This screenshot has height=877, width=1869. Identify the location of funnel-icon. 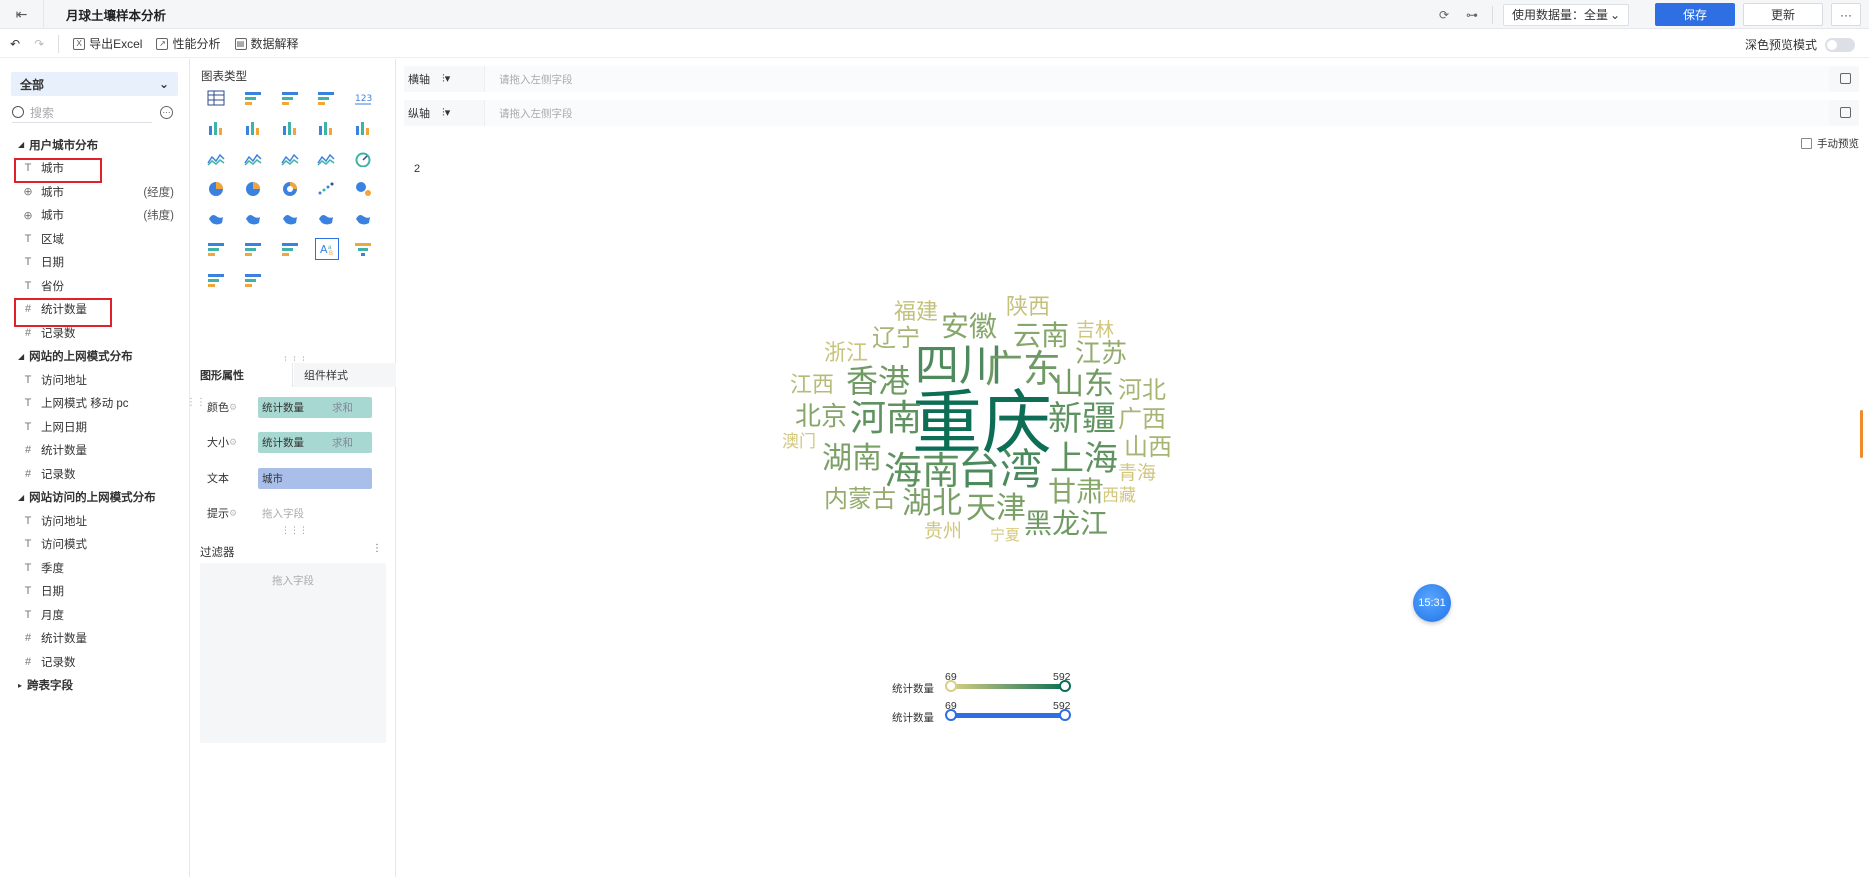
(363, 249).